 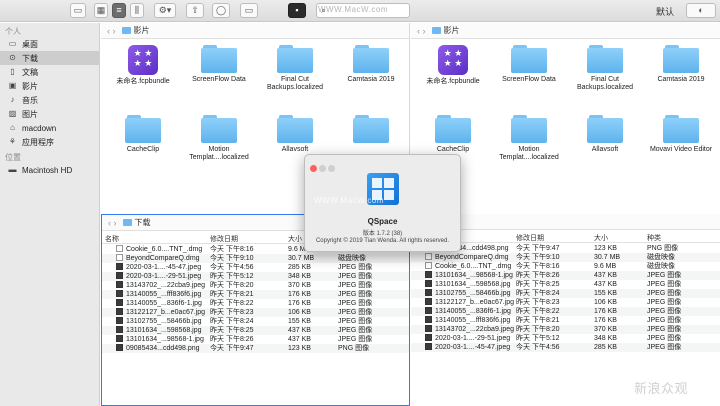 What do you see at coordinates (382, 234) in the screenshot?
I see `app-version: 版本 1.7.2 (38)` at bounding box center [382, 234].